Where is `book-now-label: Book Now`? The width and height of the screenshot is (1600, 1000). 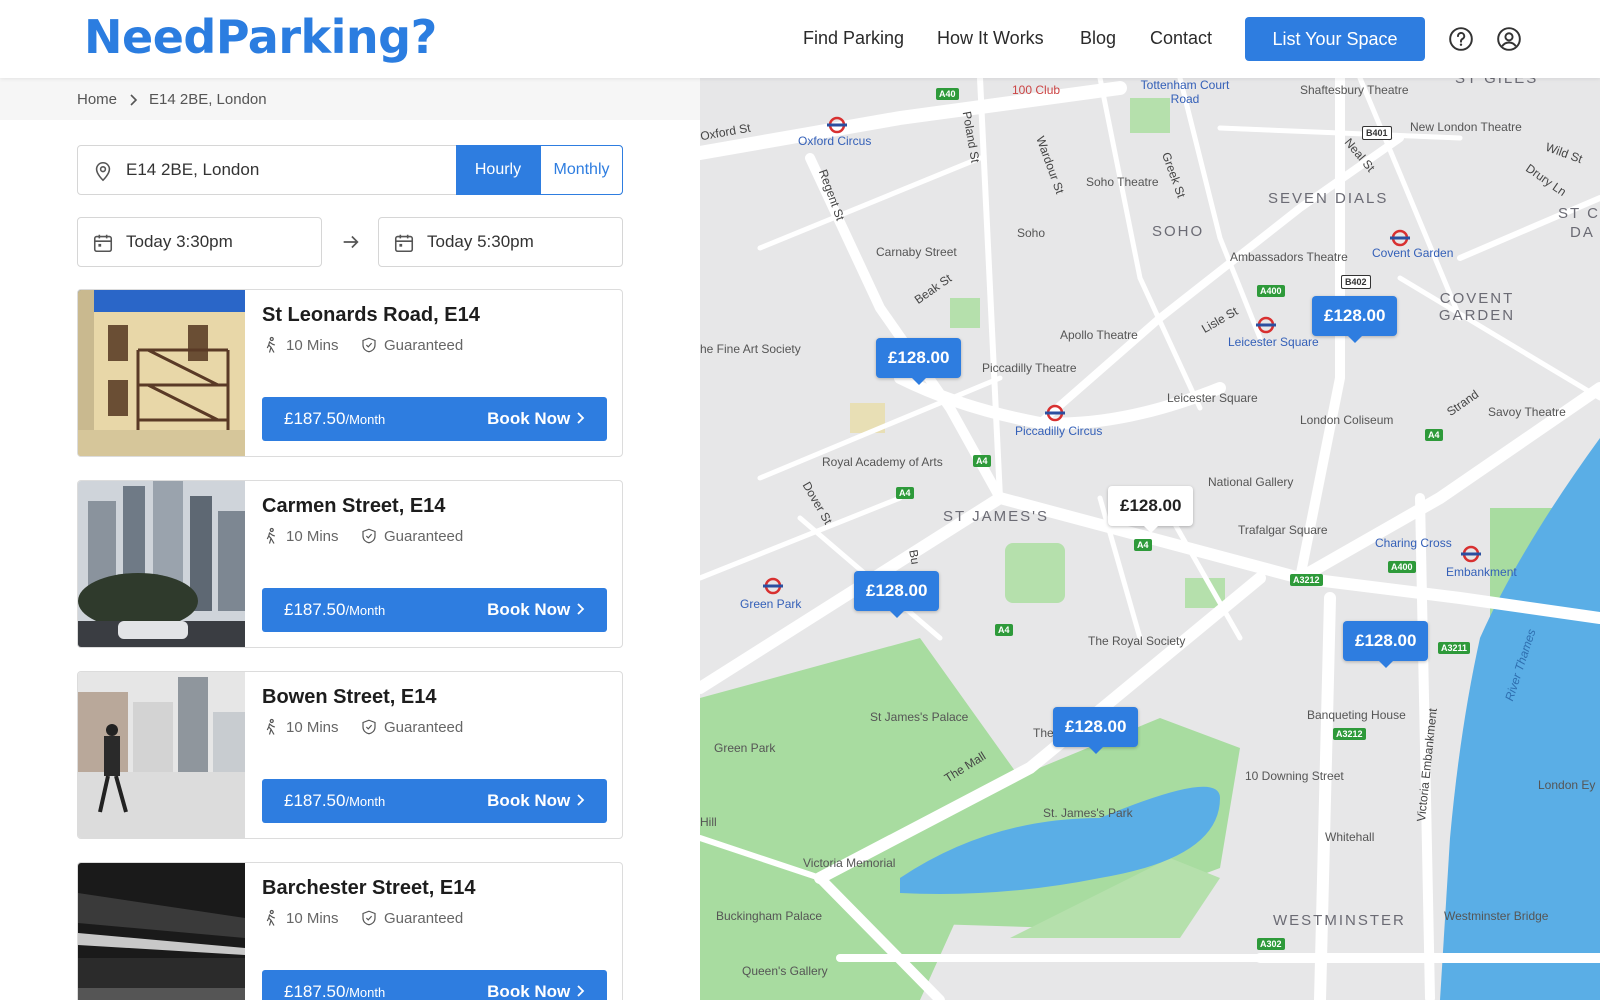
book-now-label: Book Now is located at coordinates (536, 610).